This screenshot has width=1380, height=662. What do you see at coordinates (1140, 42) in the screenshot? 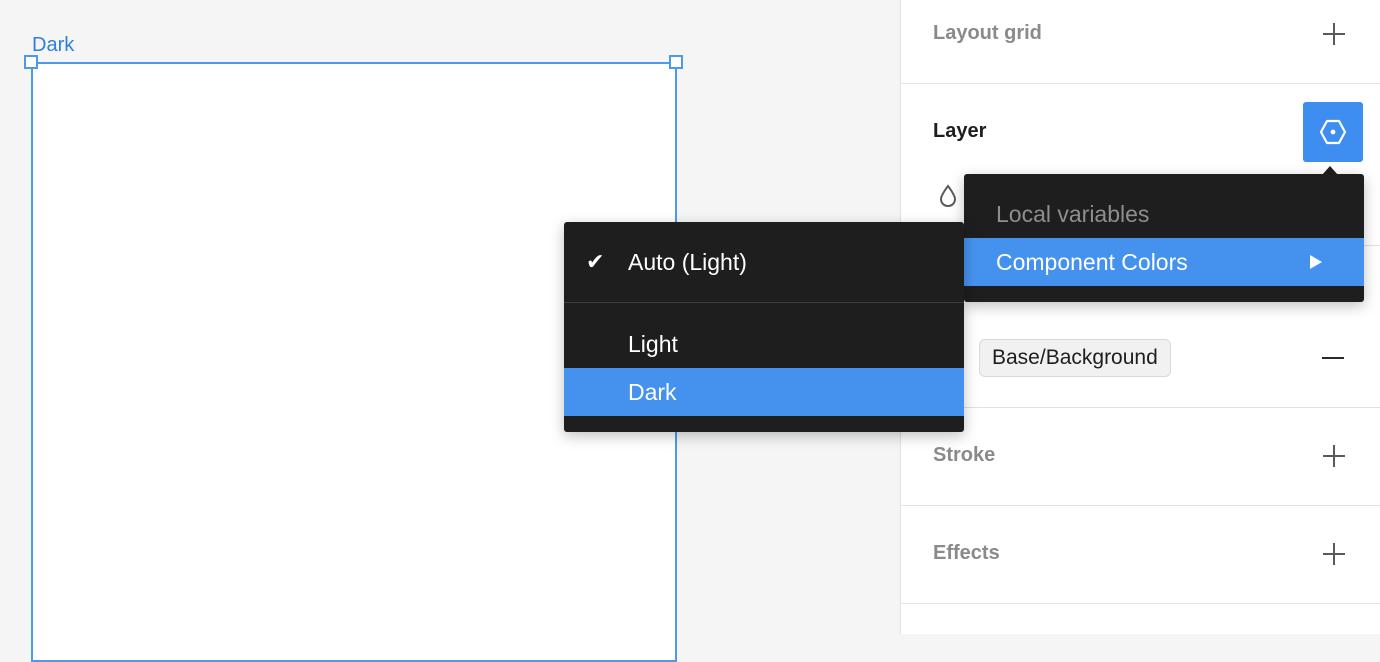
I see `layout-grid-section: Layout grid` at bounding box center [1140, 42].